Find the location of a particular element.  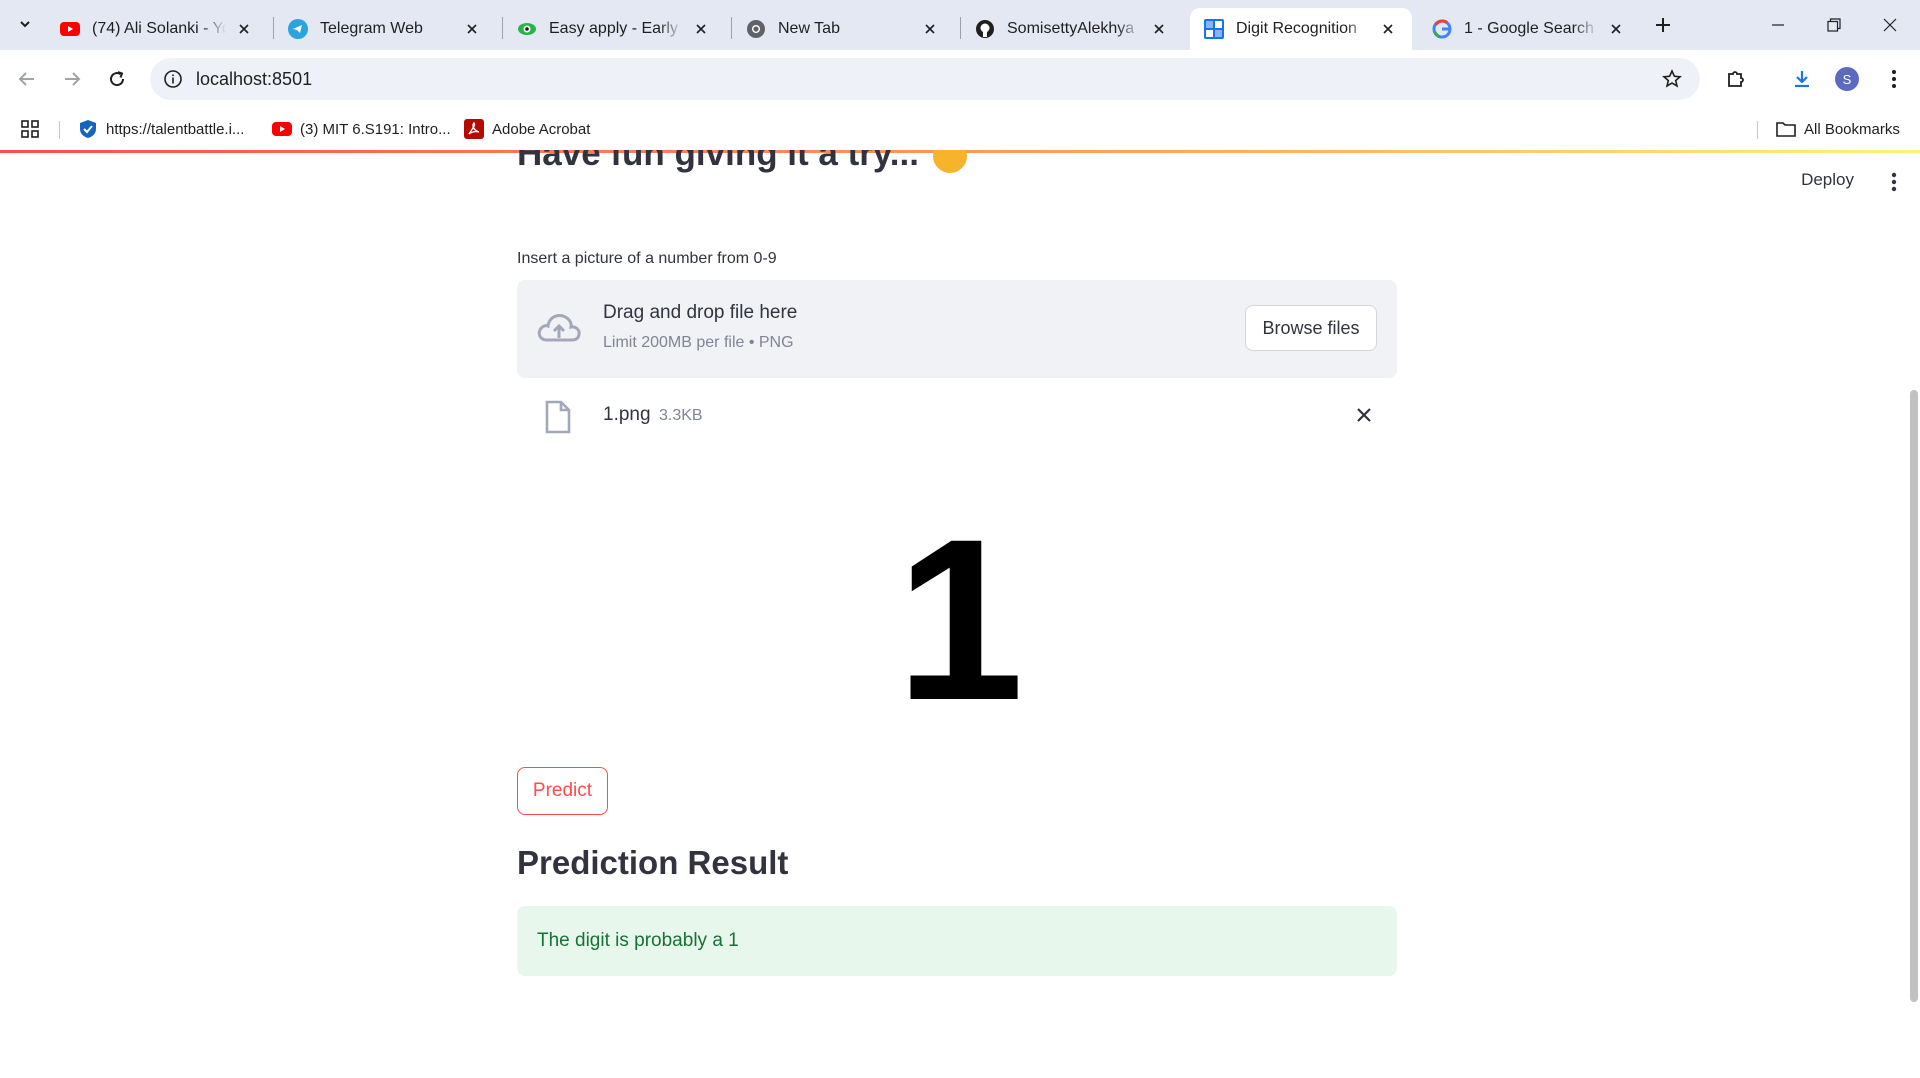

reload-icon is located at coordinates (117, 79).